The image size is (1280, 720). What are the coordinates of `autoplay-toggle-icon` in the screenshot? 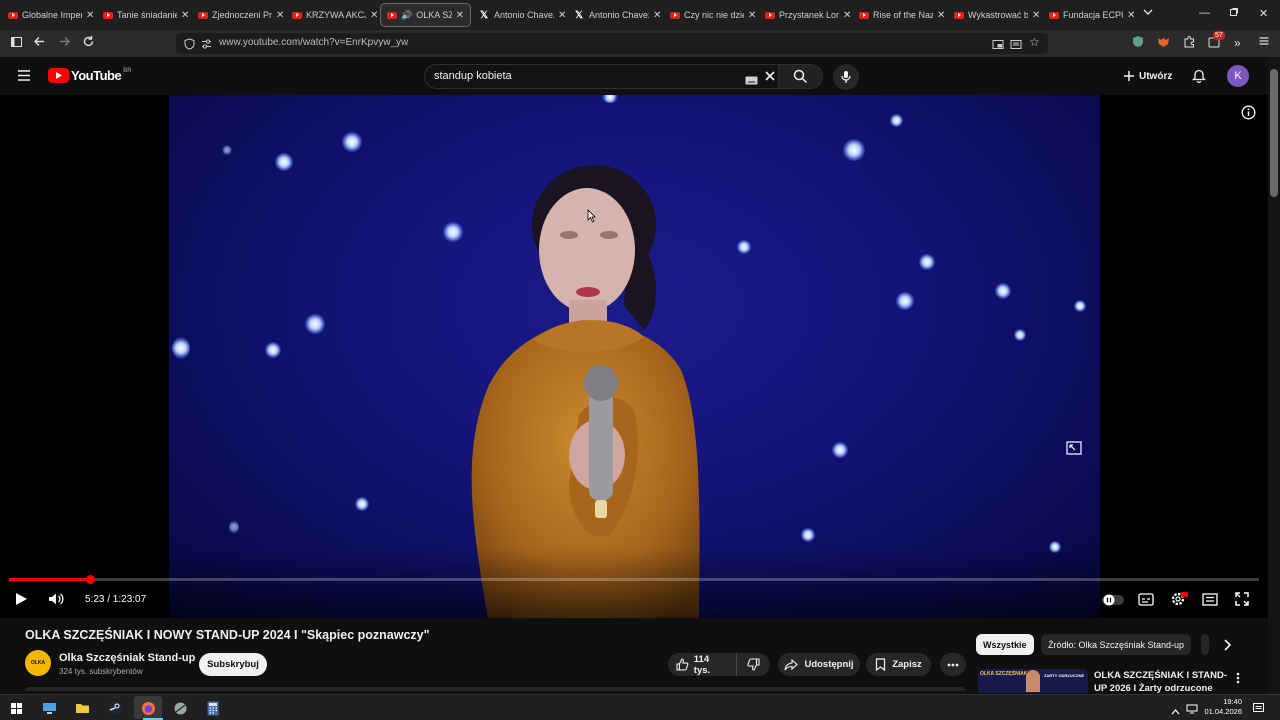 It's located at (1113, 602).